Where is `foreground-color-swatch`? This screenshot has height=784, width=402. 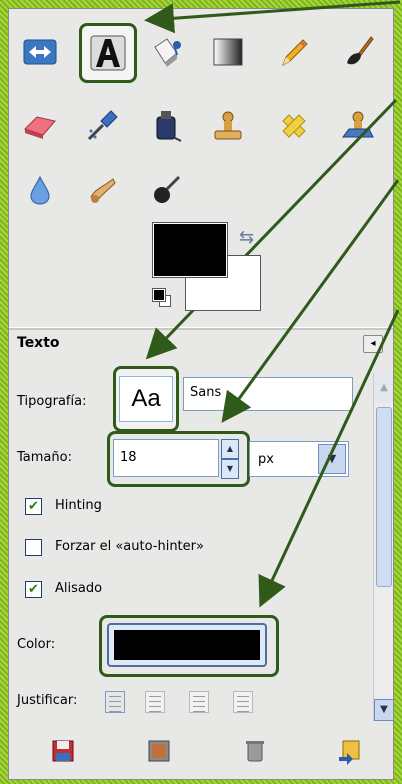
foreground-color-swatch is located at coordinates (190, 250).